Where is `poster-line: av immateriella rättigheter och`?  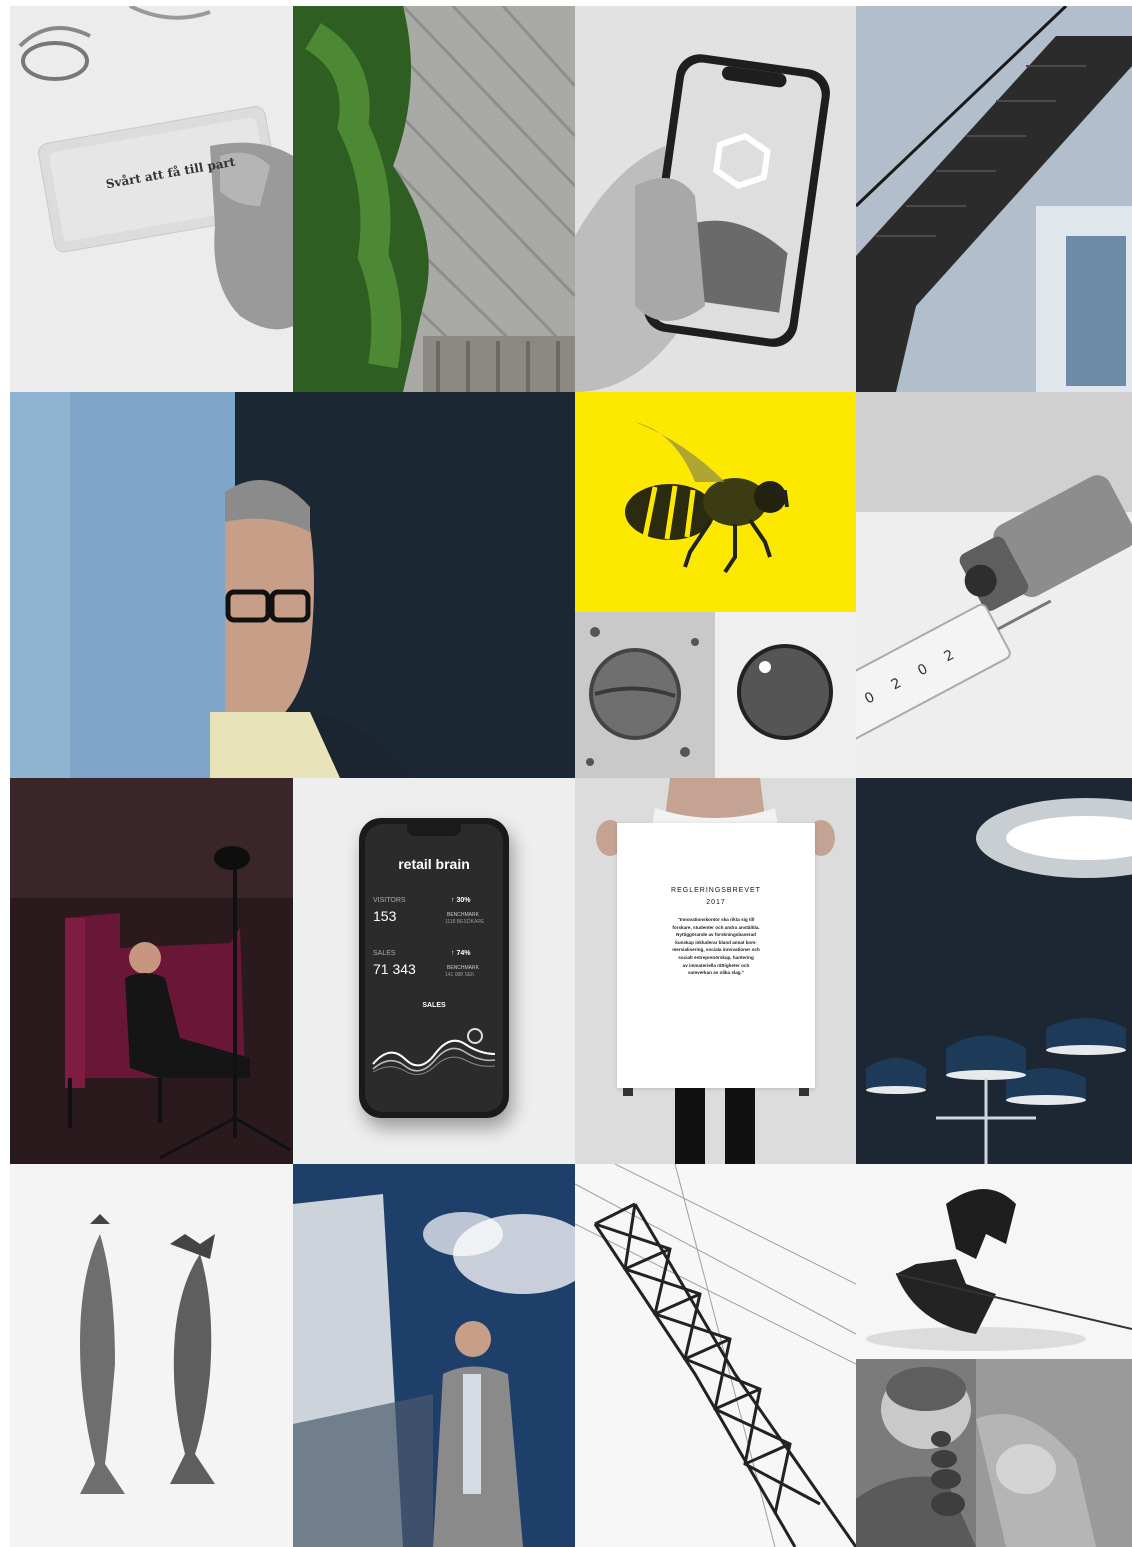
poster-line: av immateriella rättigheter och is located at coordinates (716, 965).